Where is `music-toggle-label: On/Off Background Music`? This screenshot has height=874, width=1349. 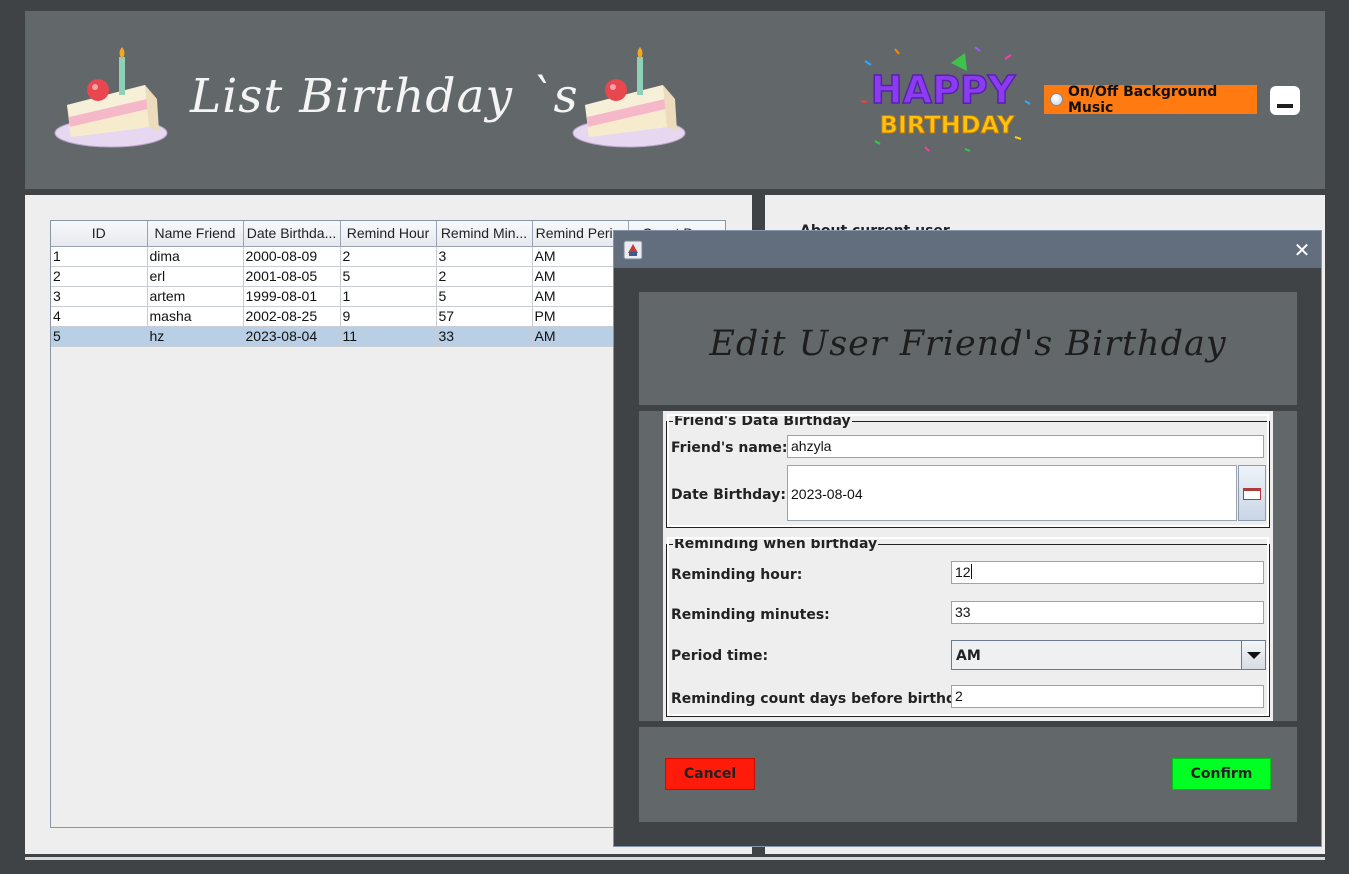 music-toggle-label: On/Off Background Music is located at coordinates (1143, 99).